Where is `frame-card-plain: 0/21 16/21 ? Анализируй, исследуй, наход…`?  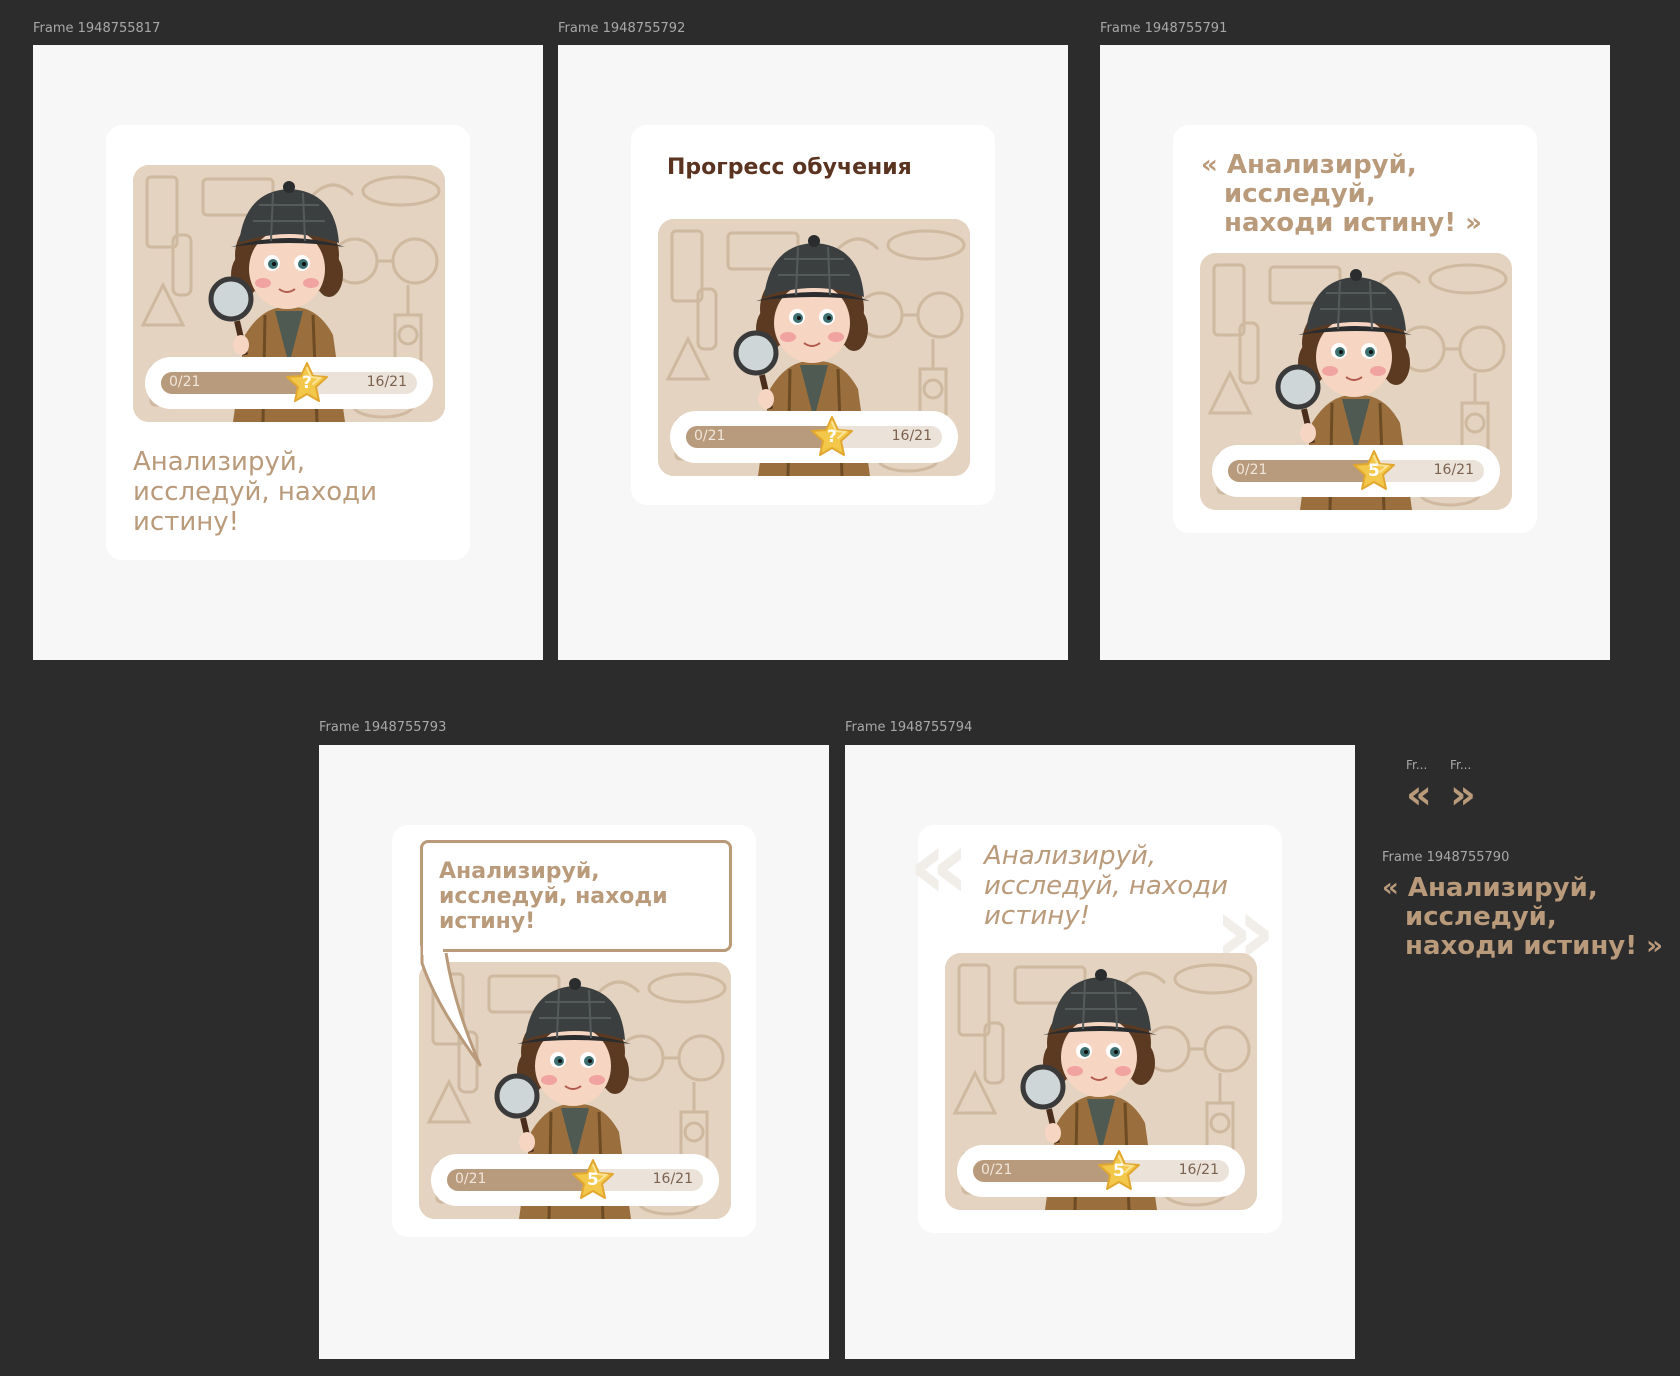
frame-card-plain: 0/21 16/21 ? Анализируй, исследуй, наход… is located at coordinates (288, 352).